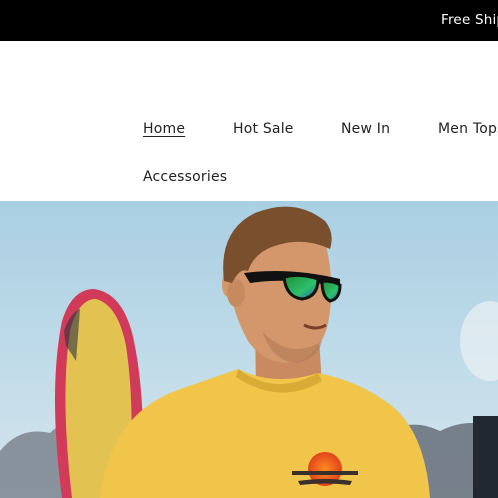 This screenshot has height=498, width=498. I want to click on nav-item-hot-sale: Hot Sale, so click(263, 129).